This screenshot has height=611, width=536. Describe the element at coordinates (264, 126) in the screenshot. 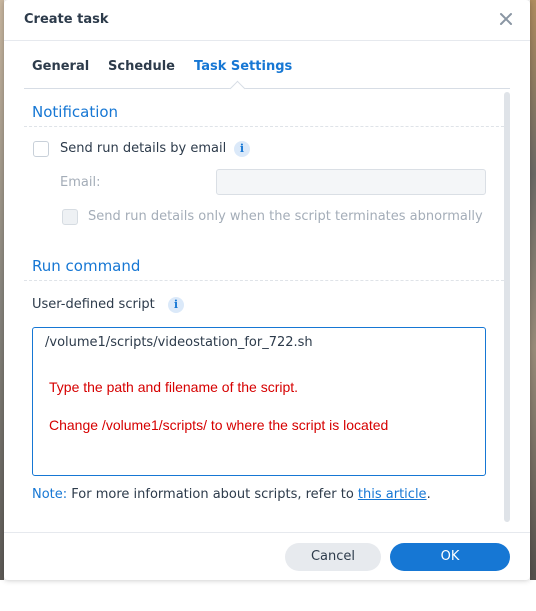

I see `notification-divider` at that location.